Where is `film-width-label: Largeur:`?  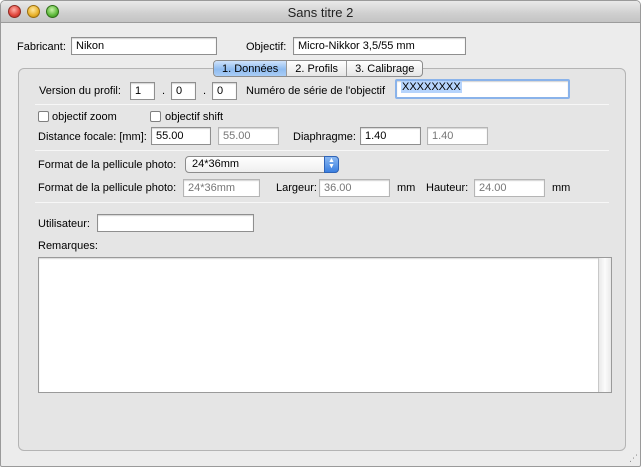
film-width-label: Largeur: is located at coordinates (296, 188).